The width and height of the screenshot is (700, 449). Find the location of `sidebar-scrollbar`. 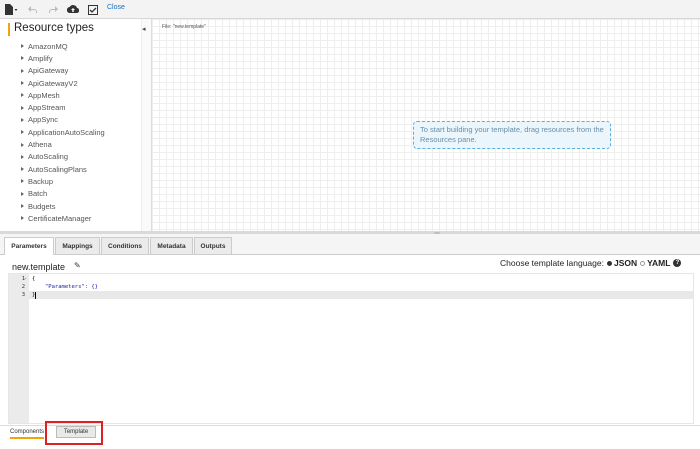

sidebar-scrollbar is located at coordinates (146, 125).